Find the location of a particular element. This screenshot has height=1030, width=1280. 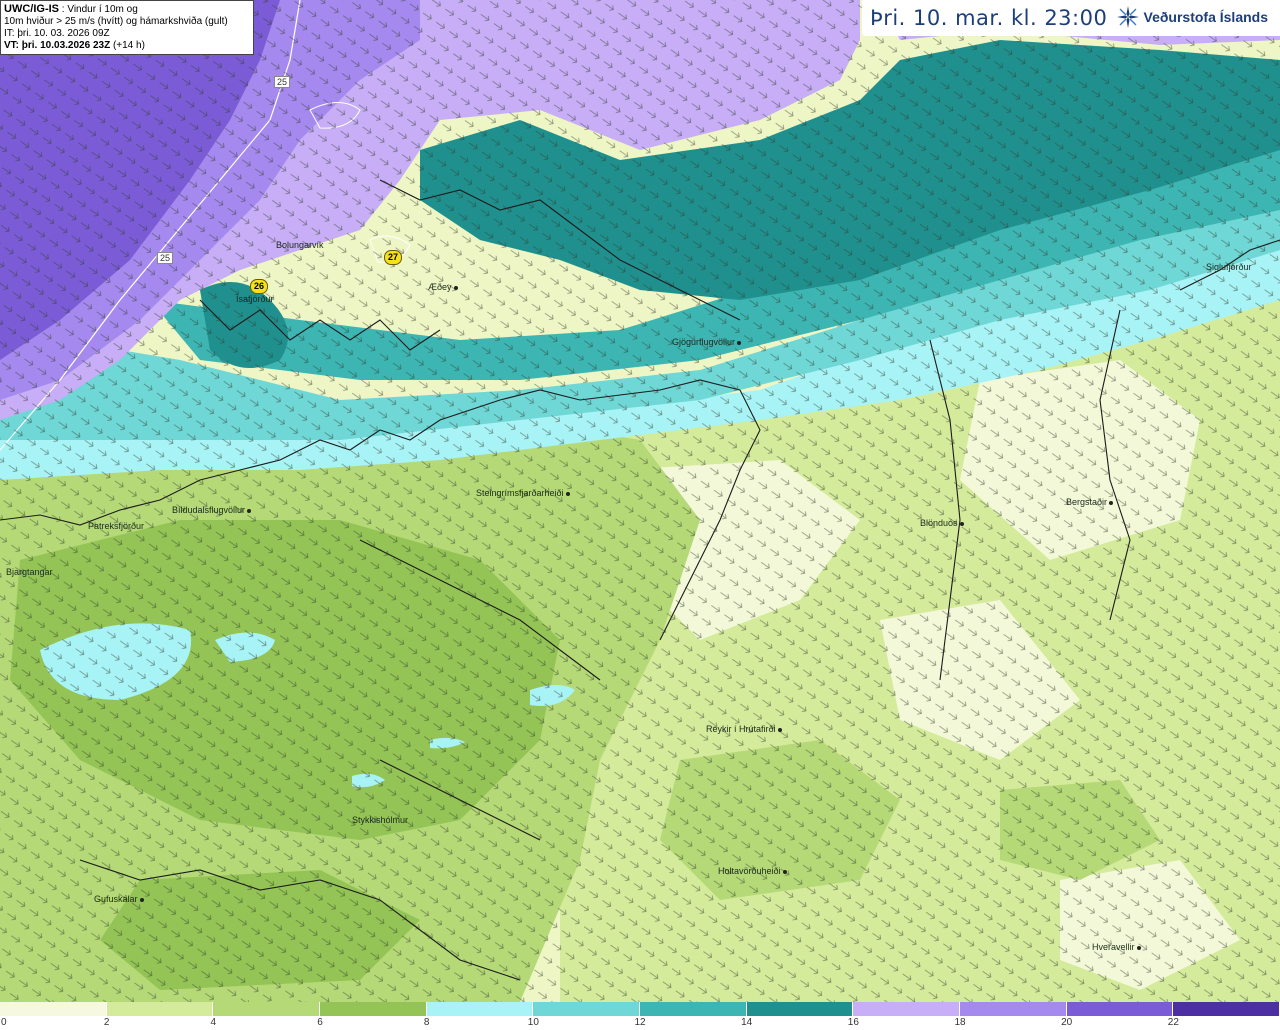

place-label: Gjögurflugvöllur is located at coordinates (707, 342).